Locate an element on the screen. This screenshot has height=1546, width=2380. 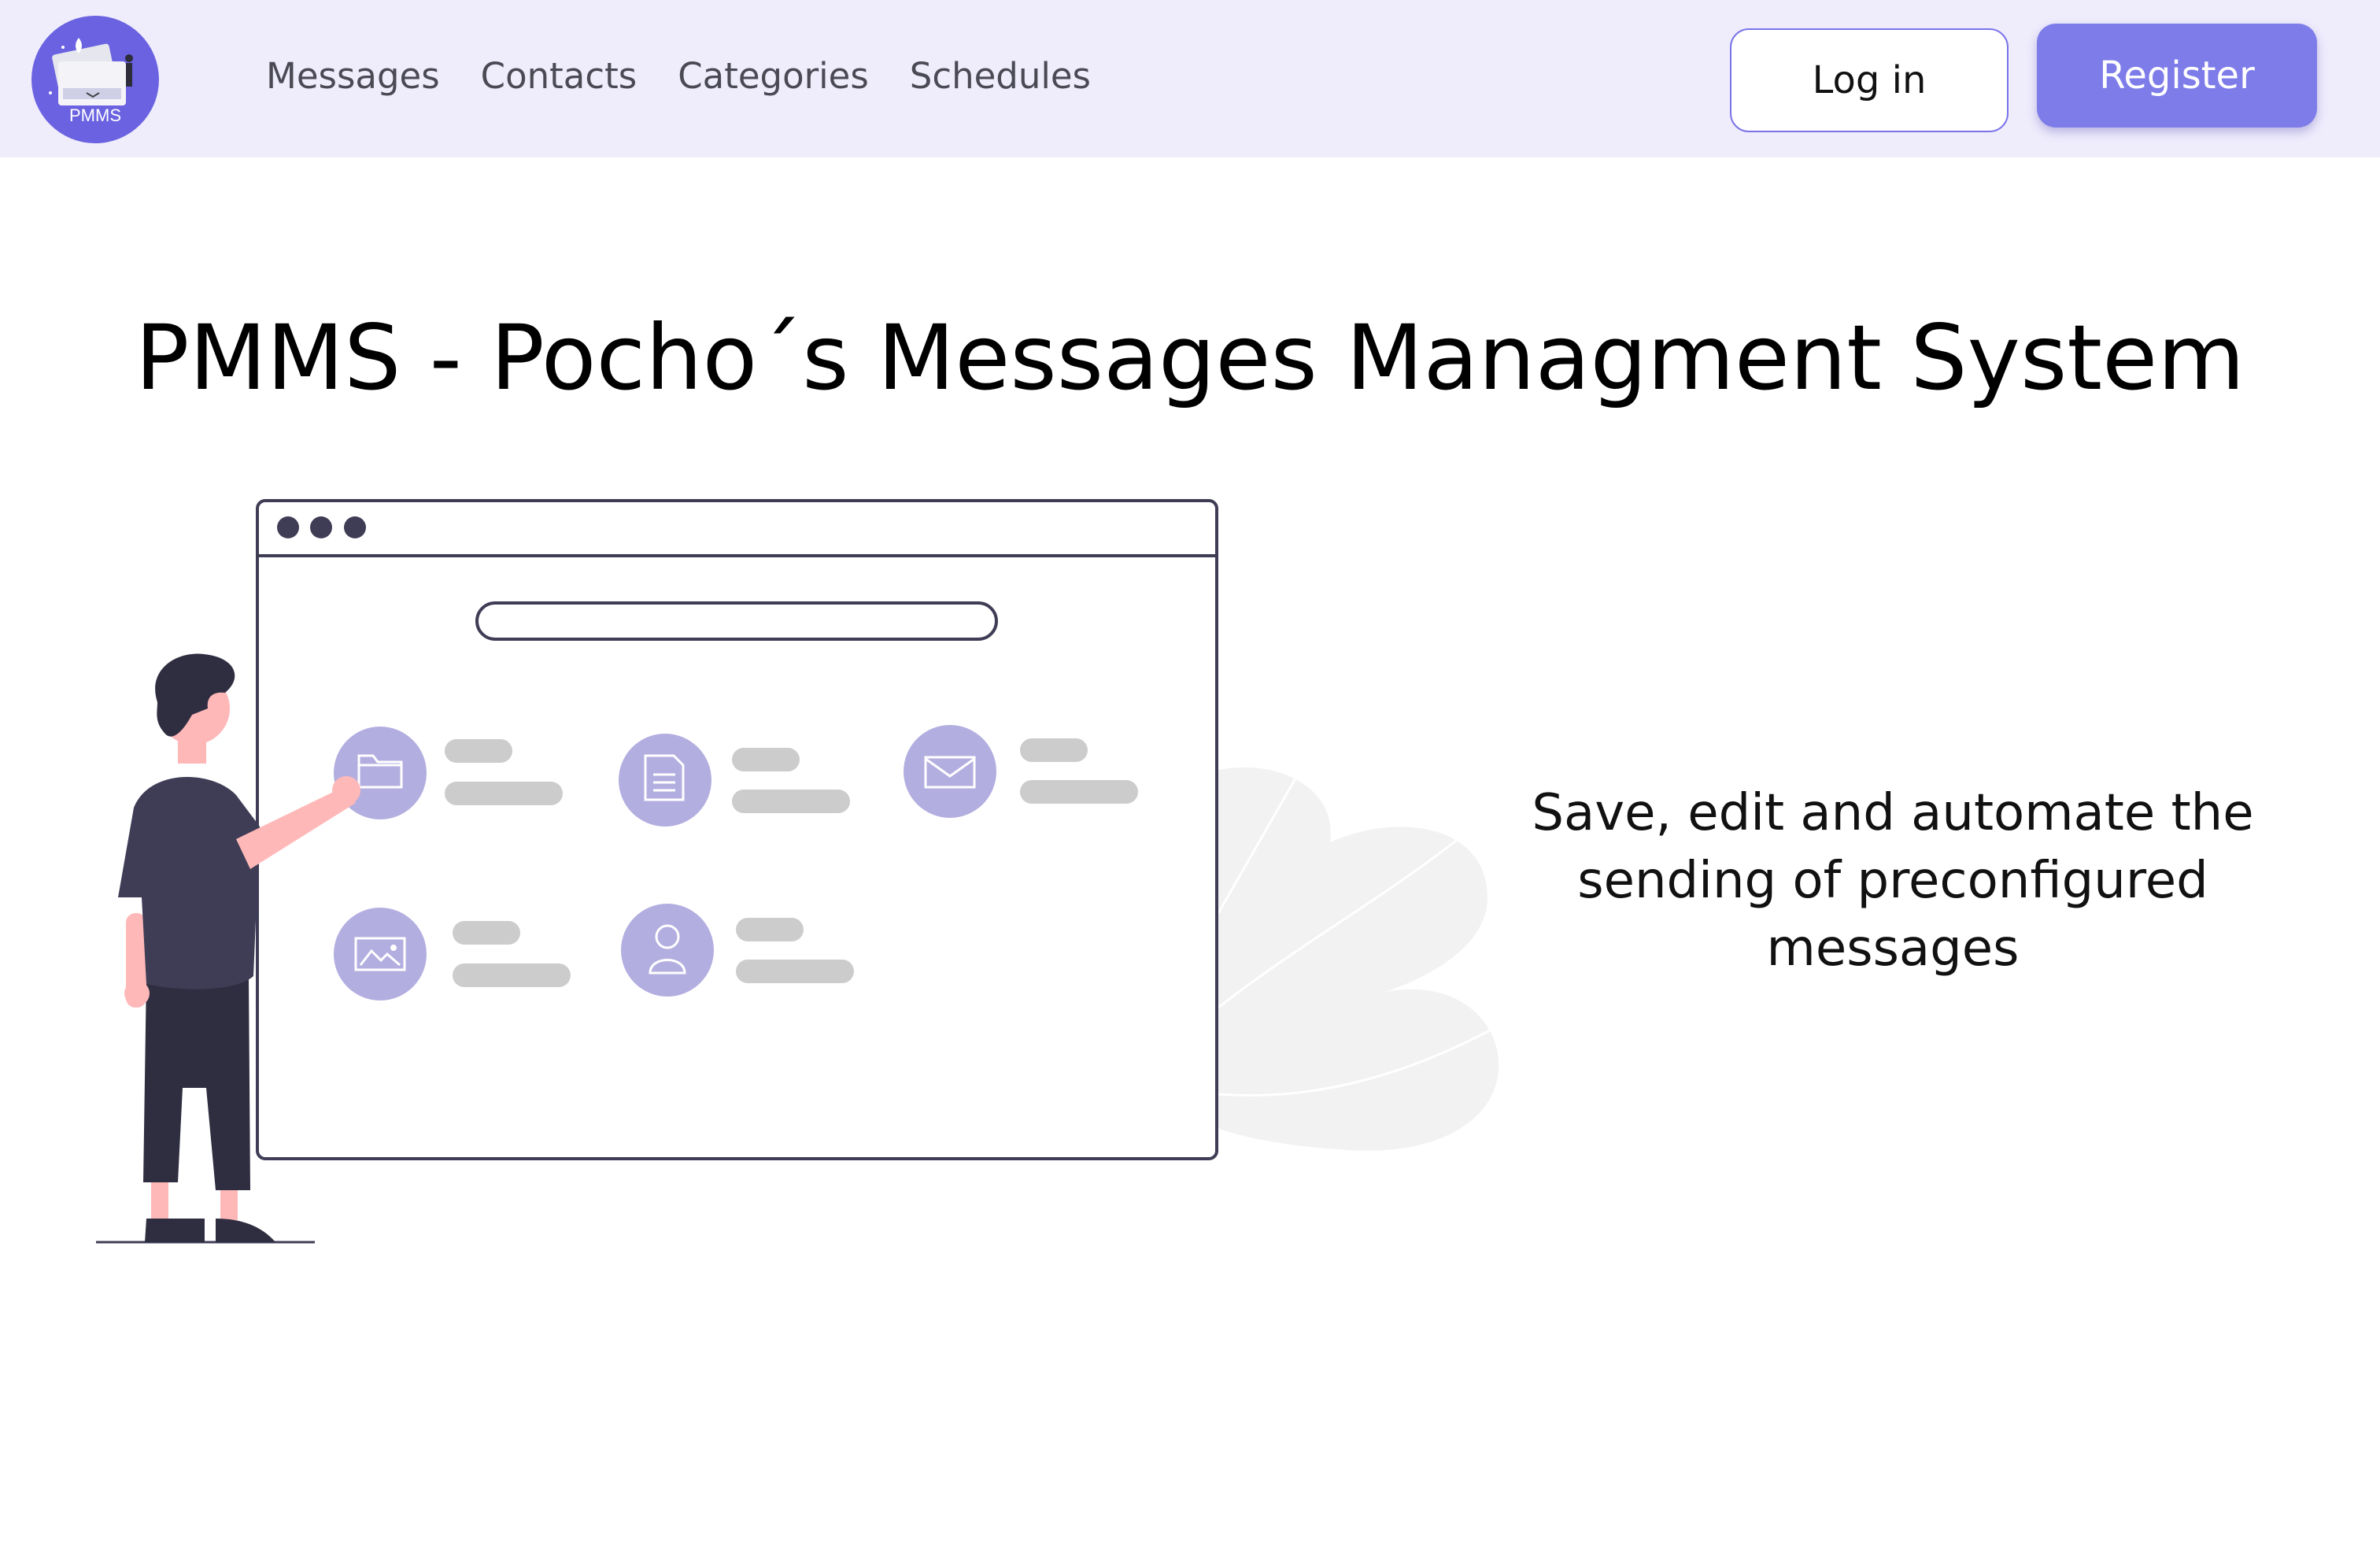
leaf-decoration is located at coordinates (1358, 959).